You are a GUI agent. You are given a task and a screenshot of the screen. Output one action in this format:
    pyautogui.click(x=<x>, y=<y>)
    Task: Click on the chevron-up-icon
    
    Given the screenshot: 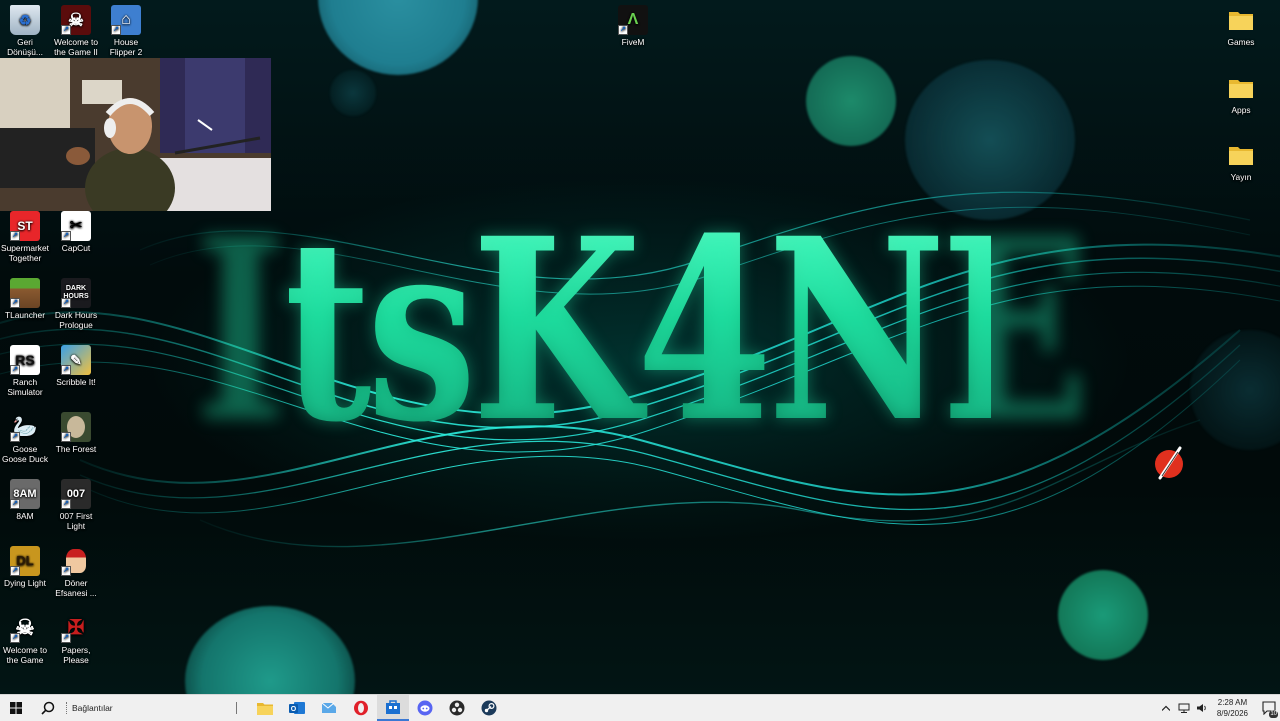 What is the action you would take?
    pyautogui.click(x=1165, y=708)
    